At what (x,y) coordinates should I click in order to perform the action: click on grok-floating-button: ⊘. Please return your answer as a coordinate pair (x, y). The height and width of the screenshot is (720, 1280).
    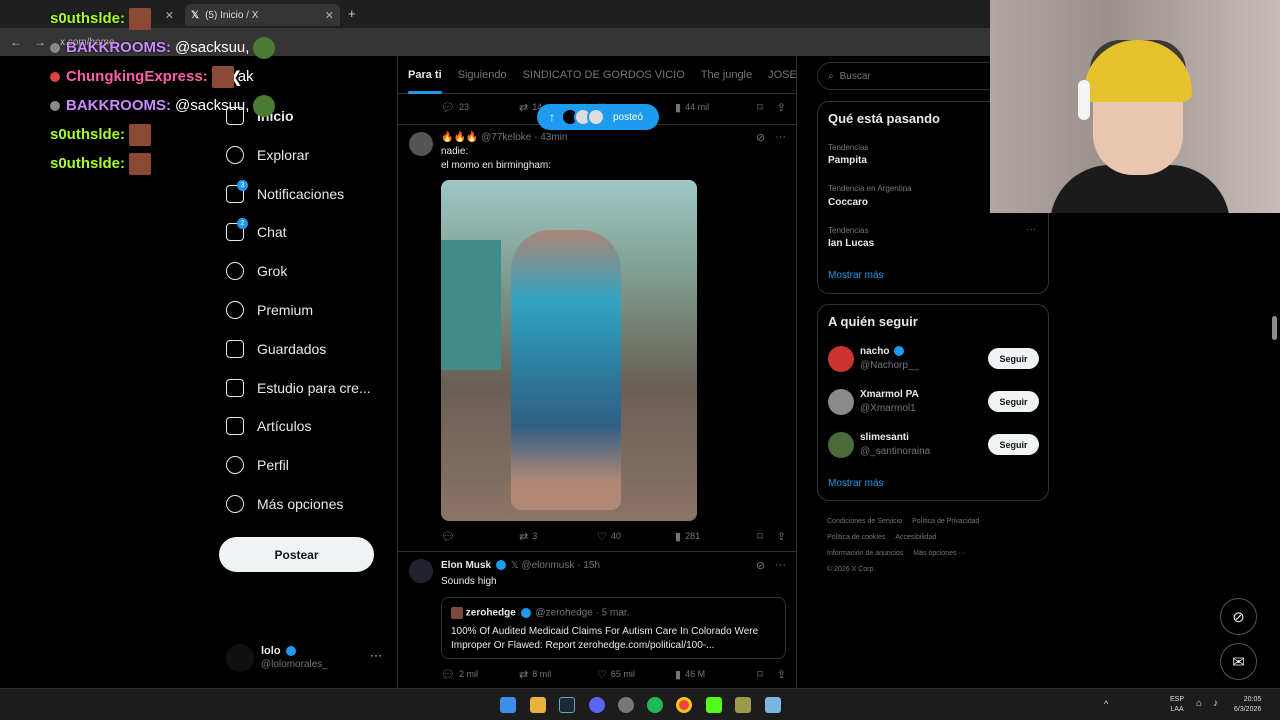
    Looking at the image, I should click on (1238, 616).